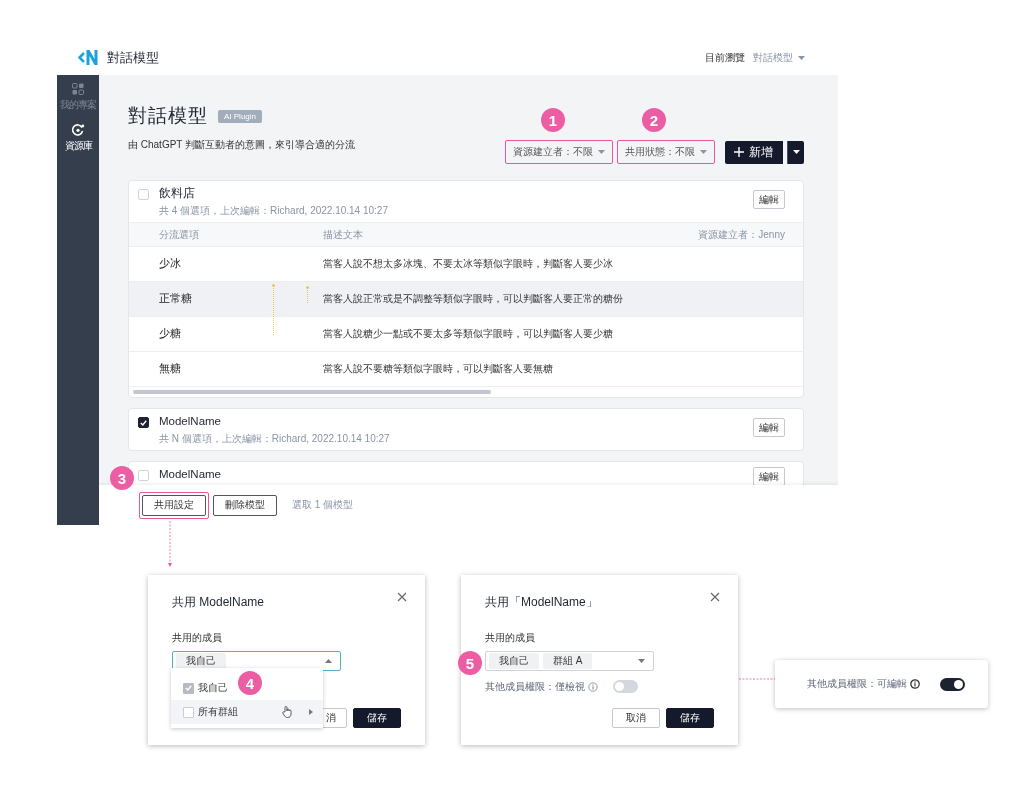 This screenshot has width=1024, height=812. What do you see at coordinates (170, 334) in the screenshot?
I see `table-cell: 少糖` at bounding box center [170, 334].